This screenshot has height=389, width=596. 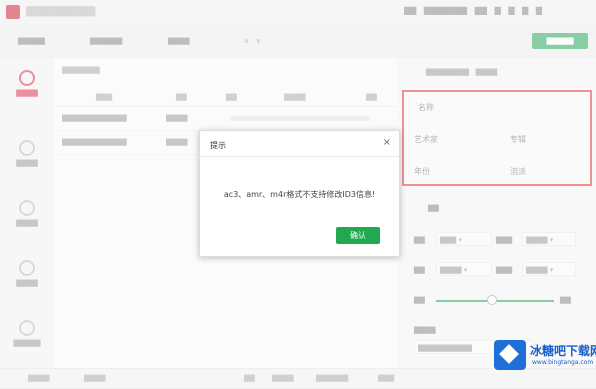 I want to click on alert-dialog: 提示 × ac3、amr、m4r格式不支持修改ID3信息! 确认, so click(x=299, y=193).